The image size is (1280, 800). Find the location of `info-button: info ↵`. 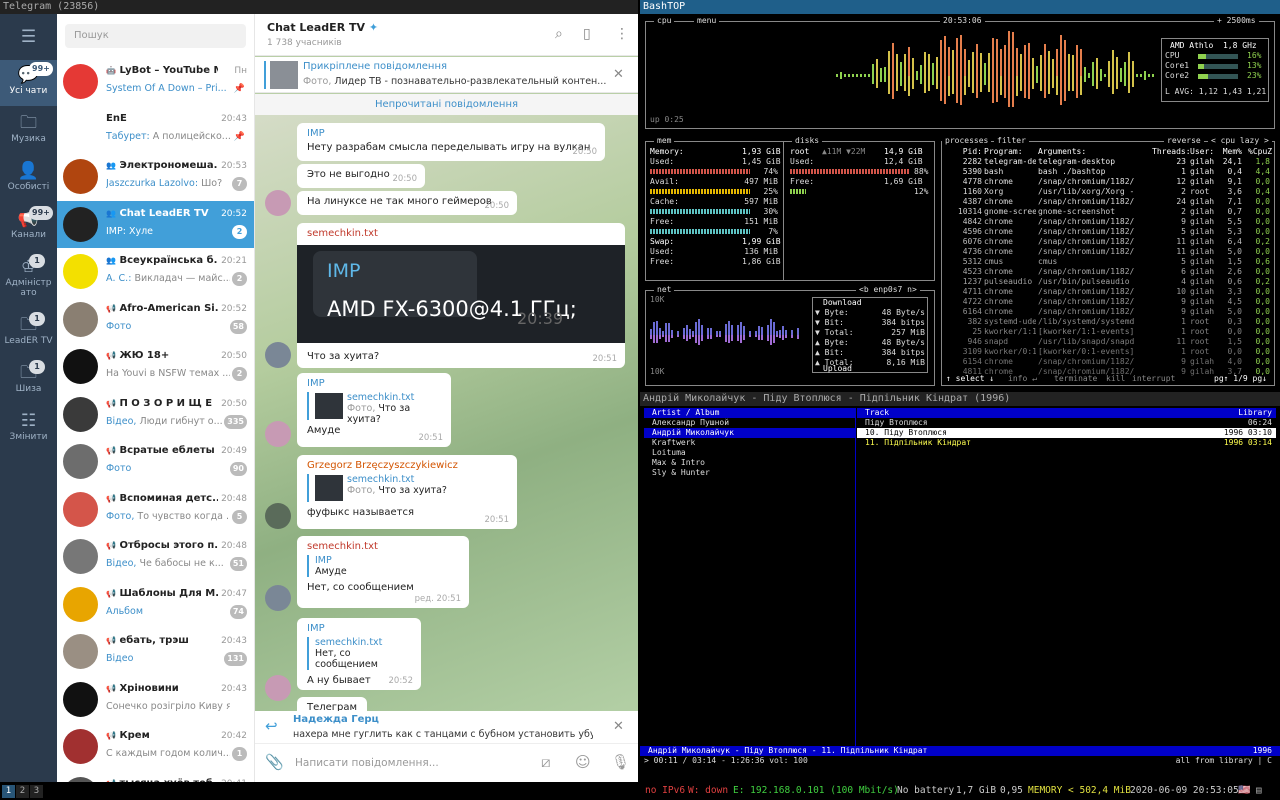

info-button: info ↵ is located at coordinates (1022, 379).